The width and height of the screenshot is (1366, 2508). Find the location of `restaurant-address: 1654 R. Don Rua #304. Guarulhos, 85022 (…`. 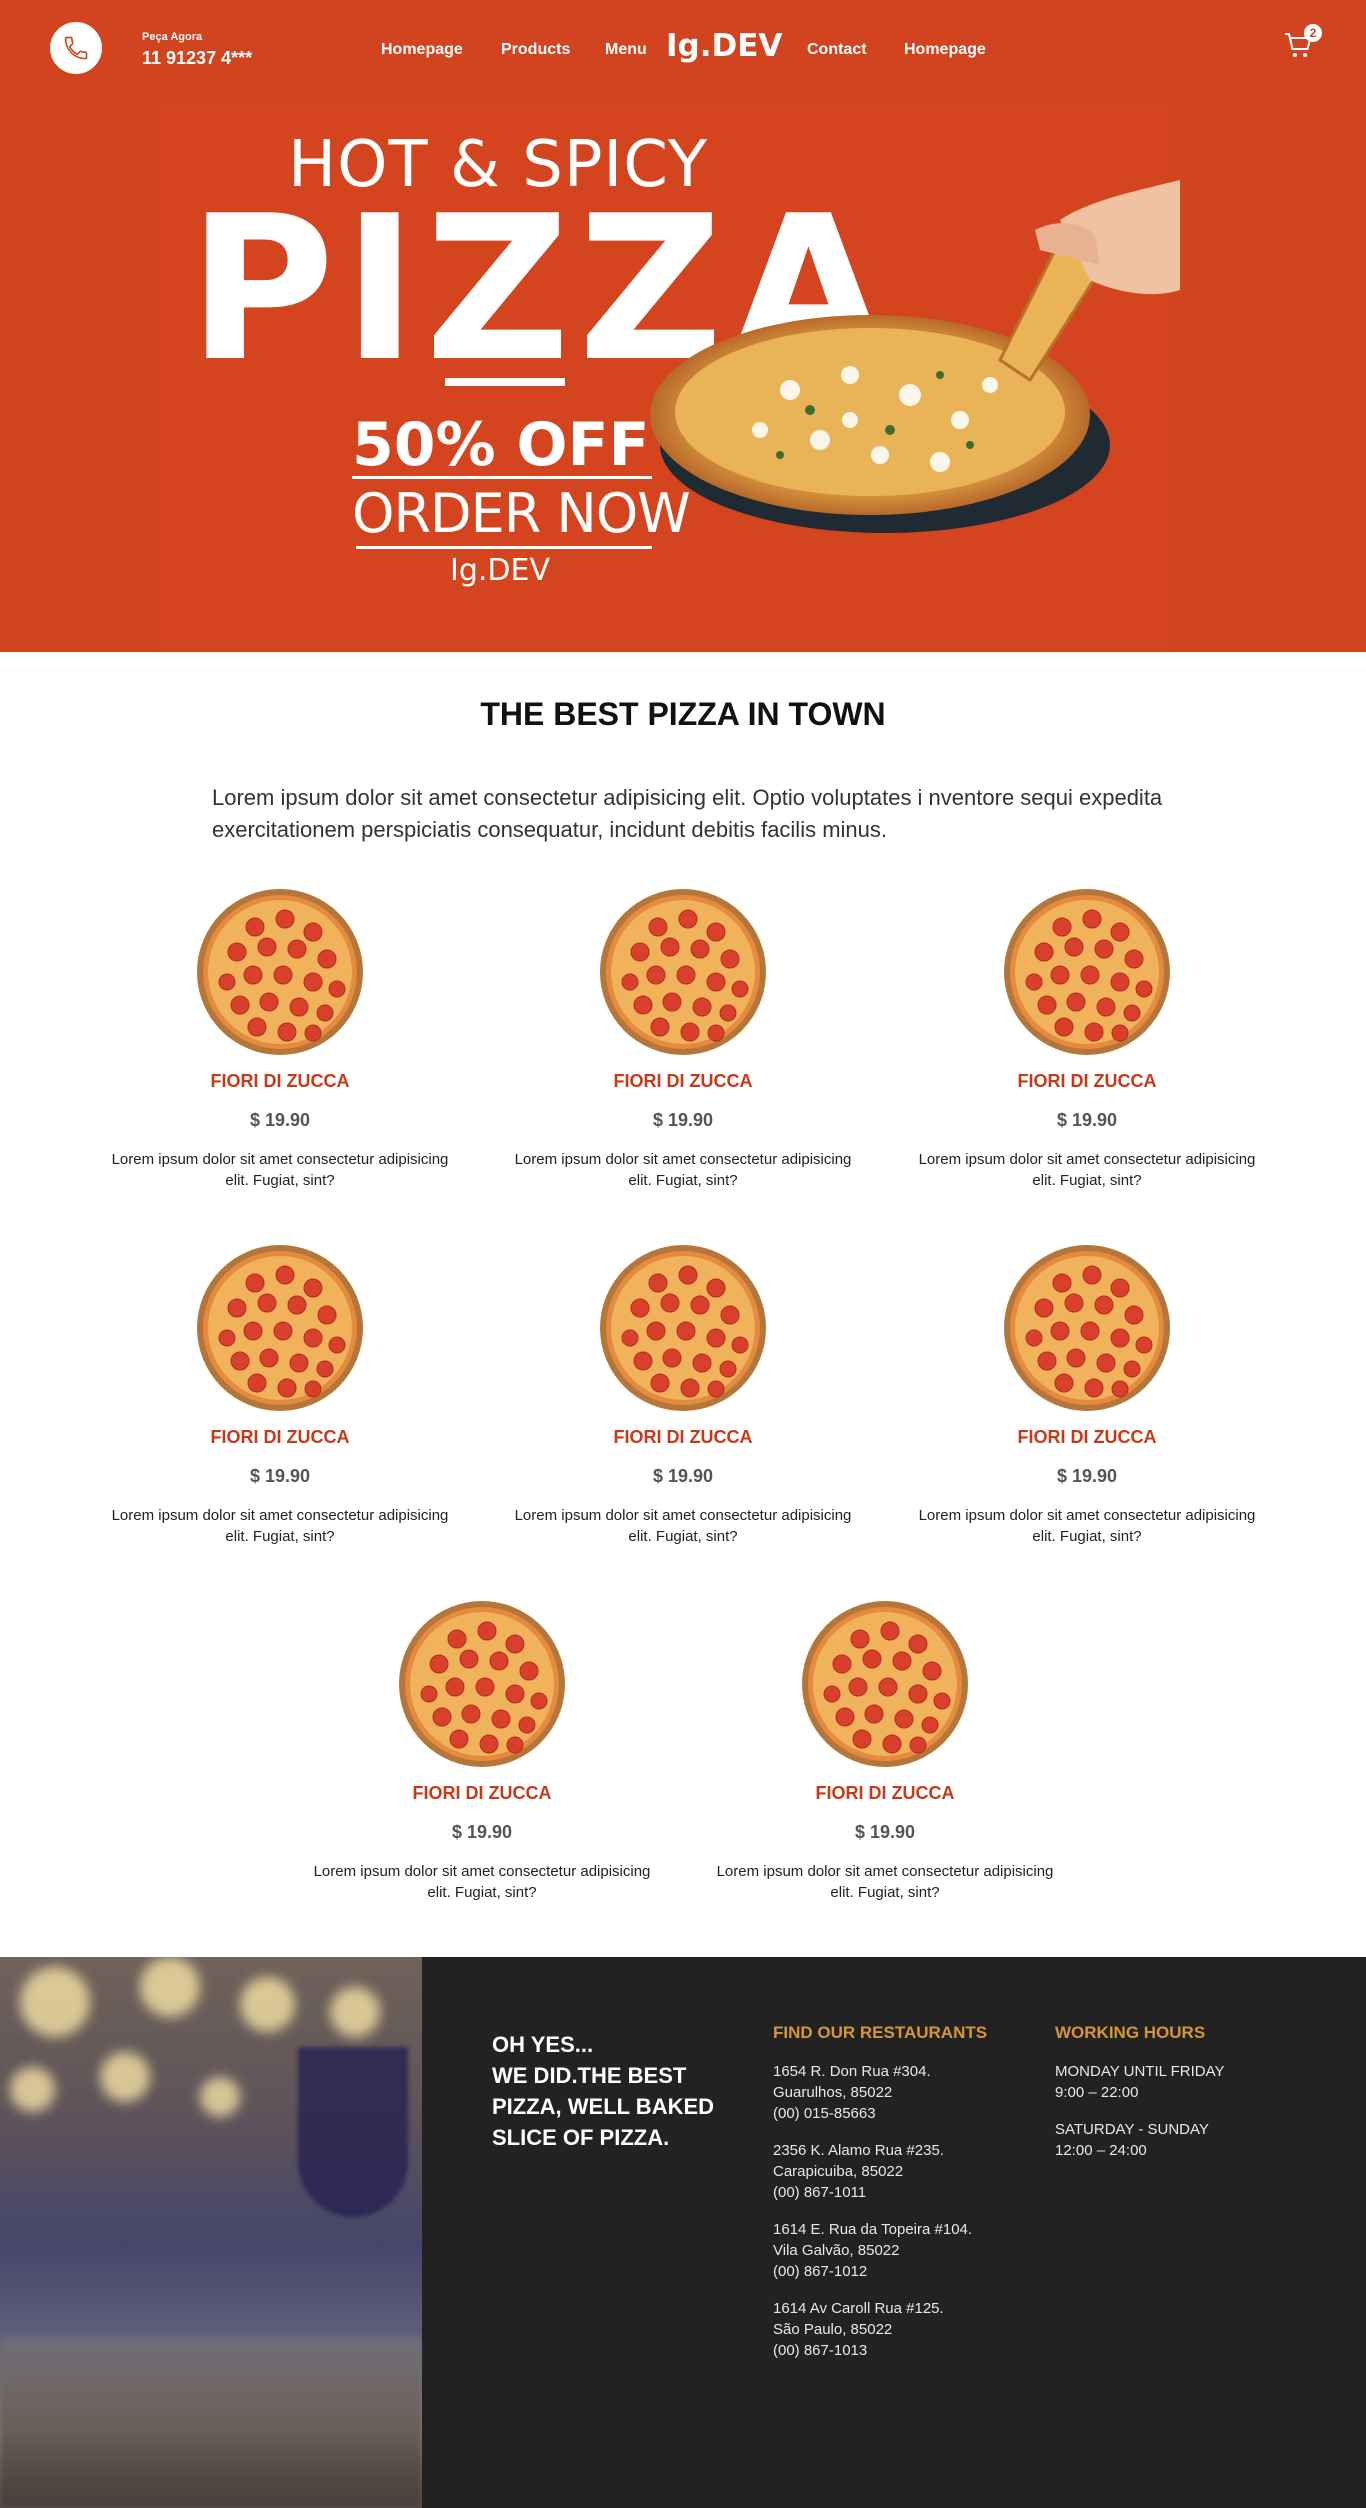

restaurant-address: 1654 R. Don Rua #304. Guarulhos, 85022 (… is located at coordinates (852, 2092).